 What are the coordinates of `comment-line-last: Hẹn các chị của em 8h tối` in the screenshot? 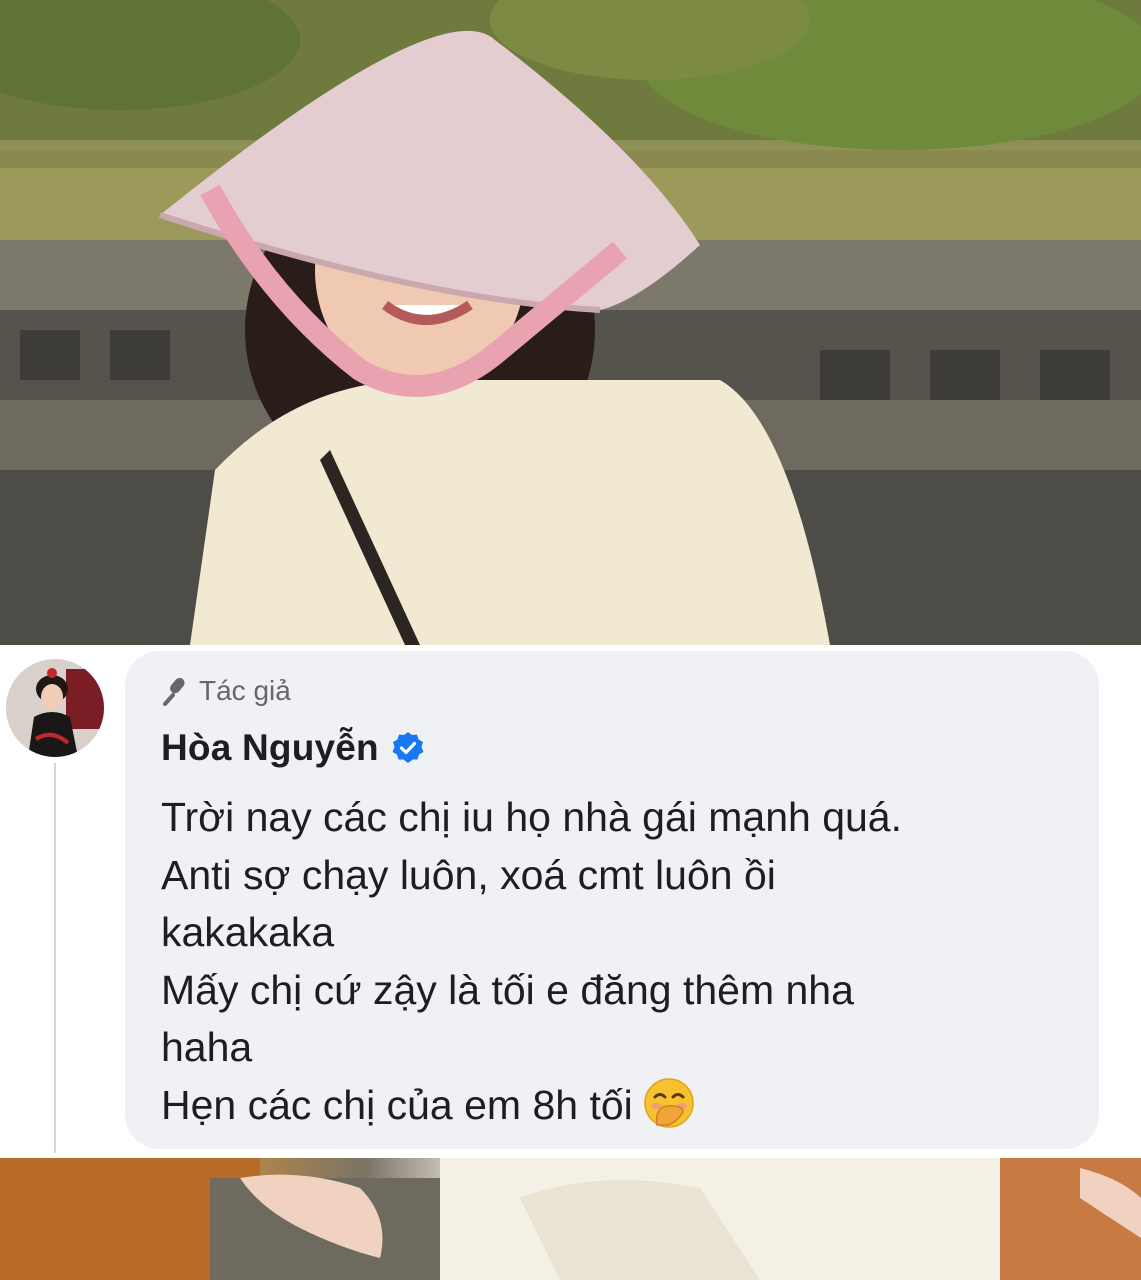 It's located at (626, 1106).